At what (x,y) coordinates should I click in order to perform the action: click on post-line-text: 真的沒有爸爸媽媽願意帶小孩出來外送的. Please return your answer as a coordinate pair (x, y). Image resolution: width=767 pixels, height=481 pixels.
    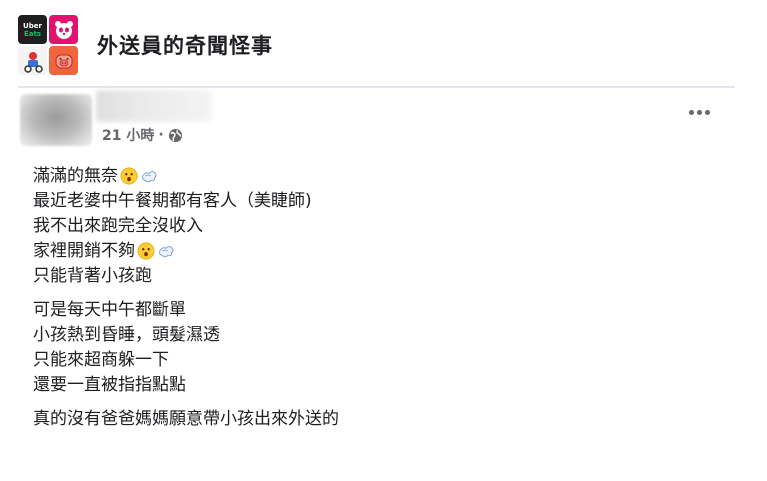
    Looking at the image, I should click on (186, 419).